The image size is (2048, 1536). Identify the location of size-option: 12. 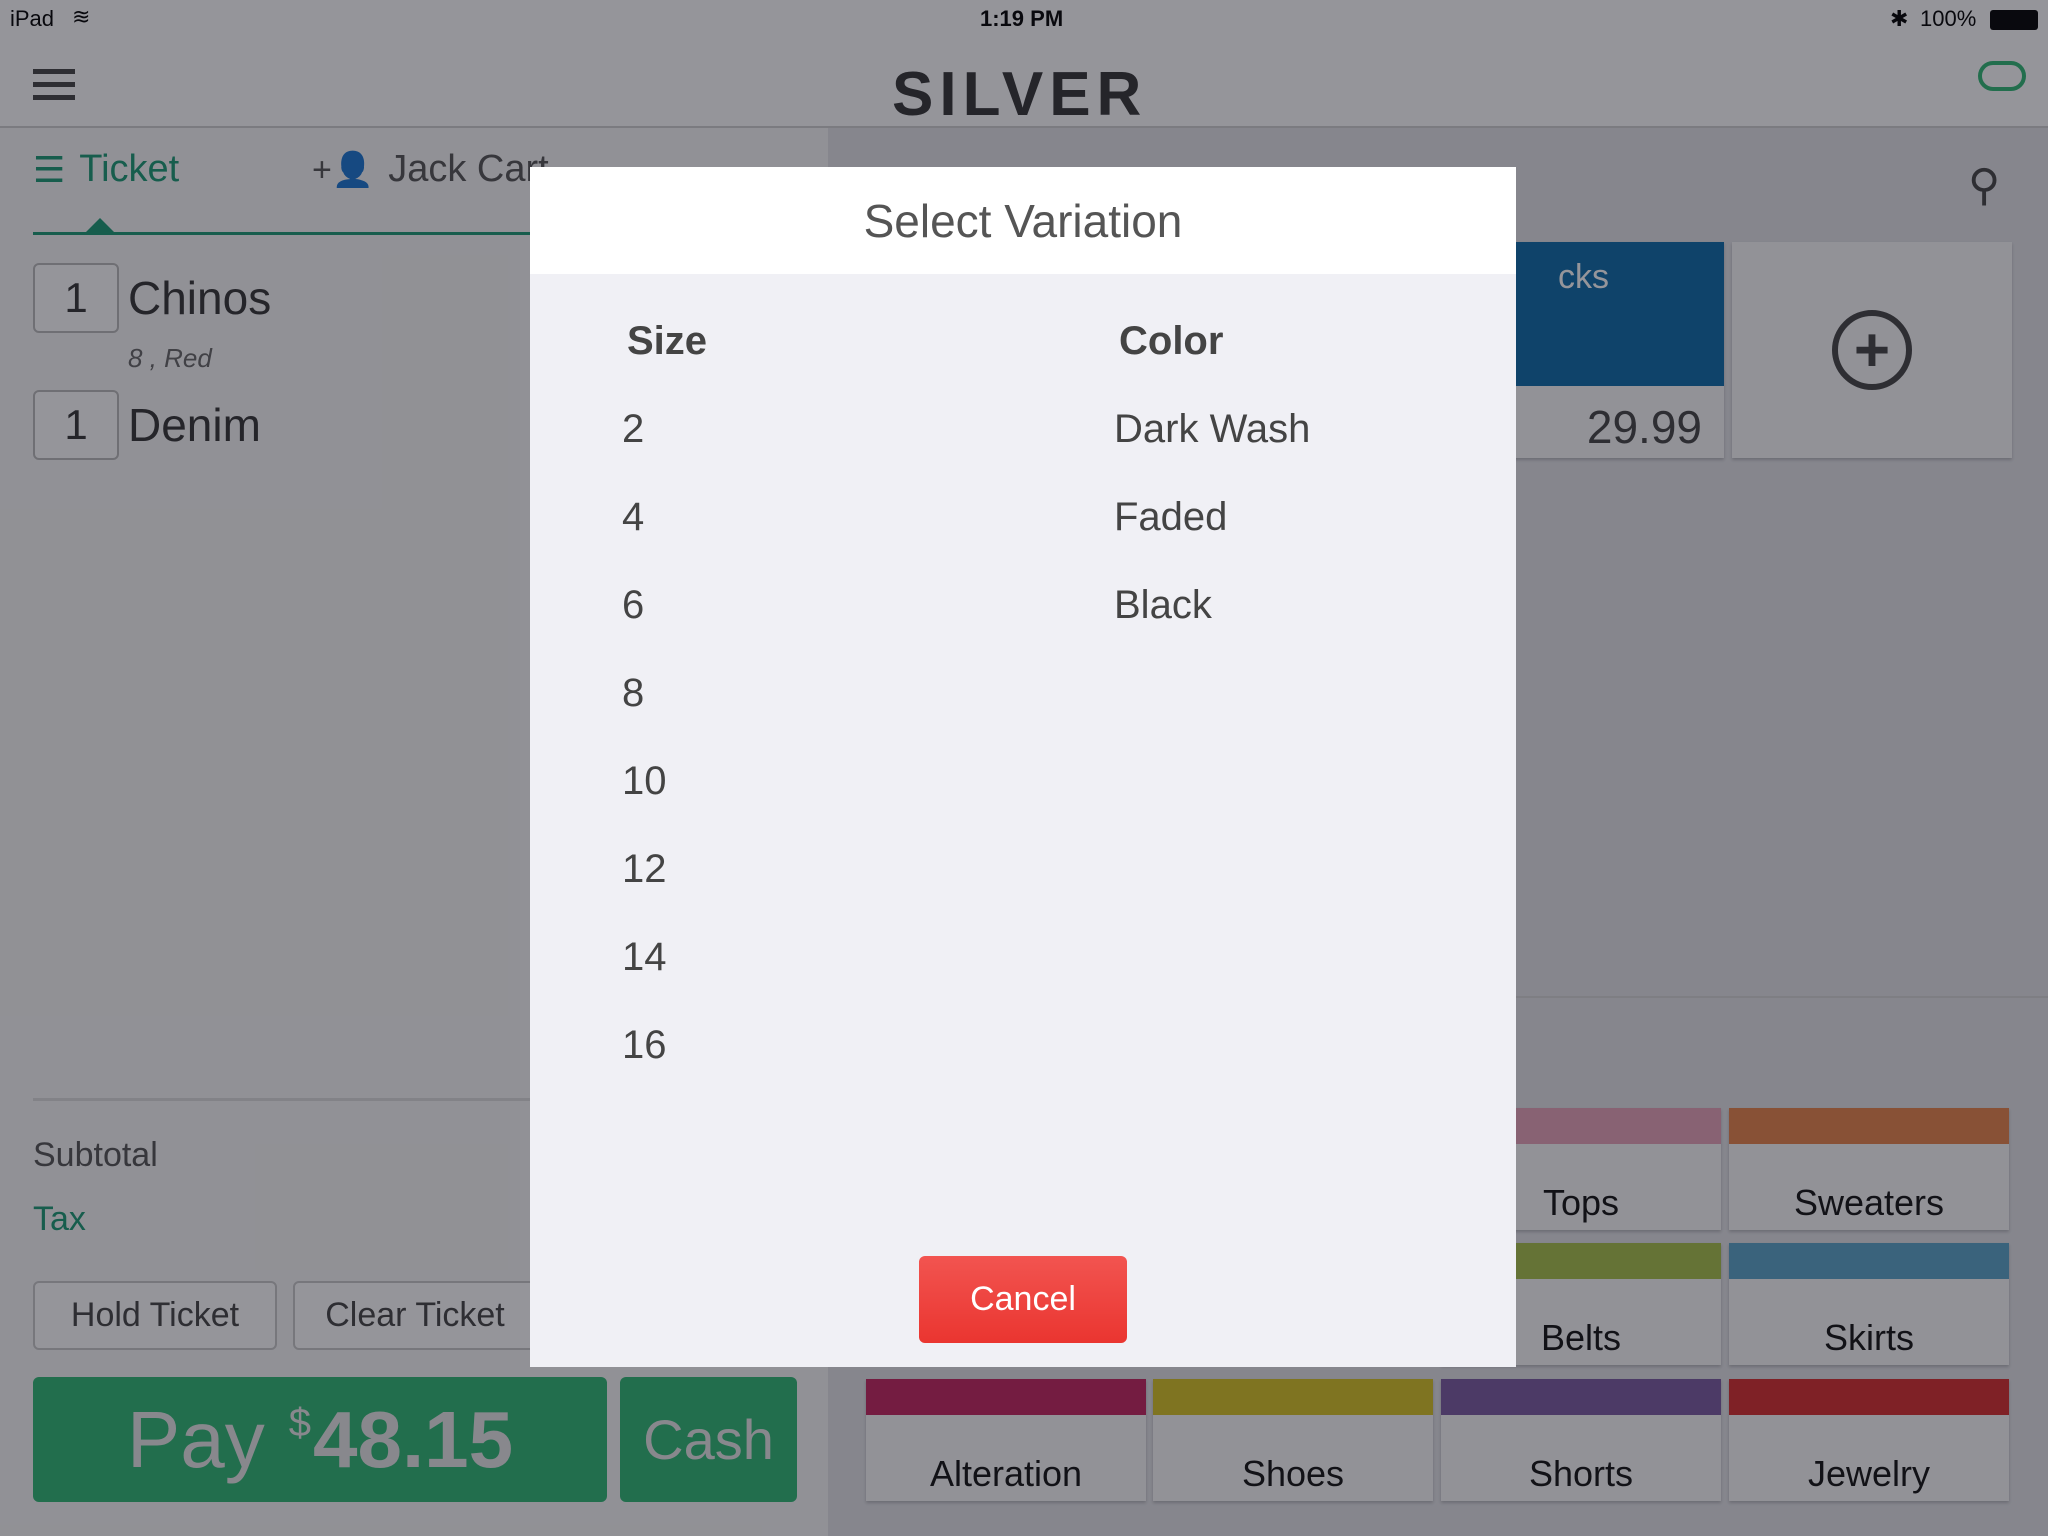
(644, 891).